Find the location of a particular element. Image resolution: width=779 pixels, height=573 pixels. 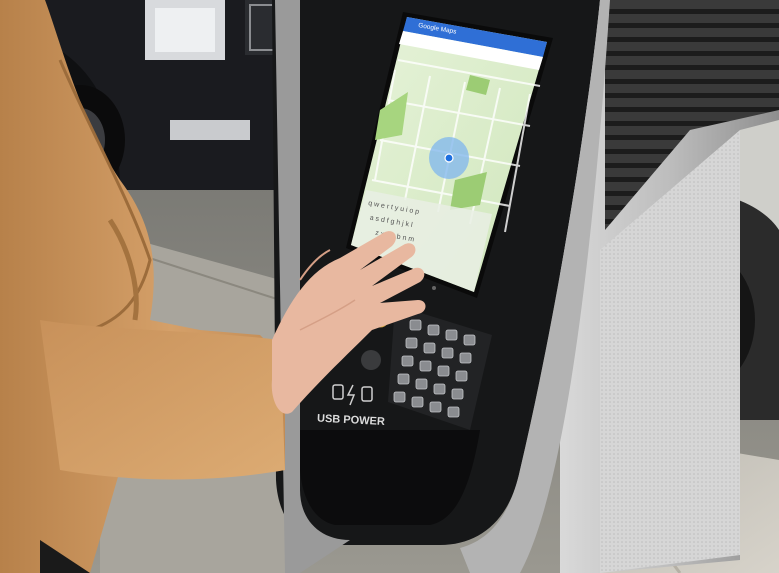

current-location-dot is located at coordinates (449, 158).